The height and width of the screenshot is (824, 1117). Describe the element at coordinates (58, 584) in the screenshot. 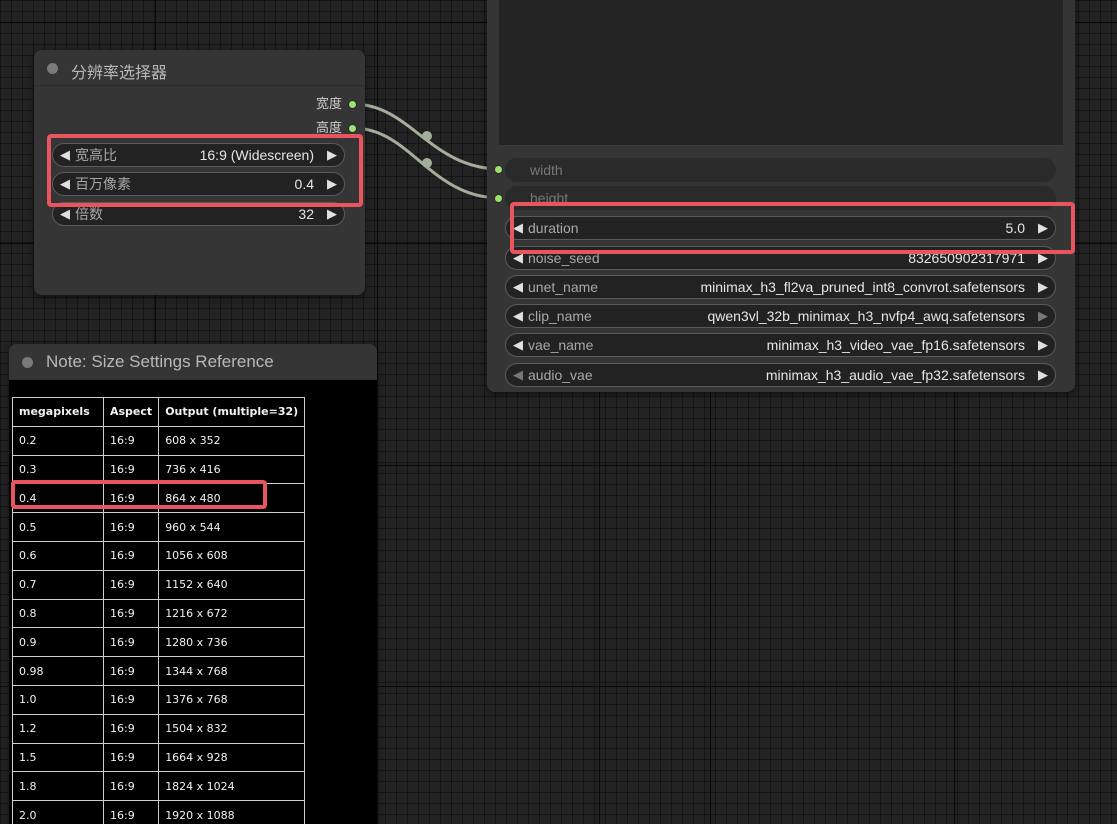

I see `table-cell: 0.7` at that location.